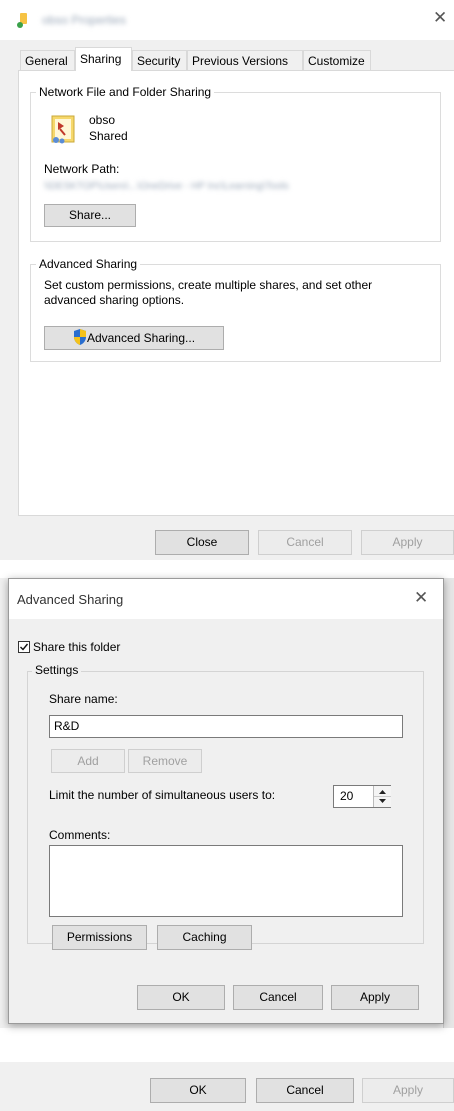 This screenshot has width=454, height=1111. I want to click on properties-titlebar: obso Properties ✕, so click(227, 20).